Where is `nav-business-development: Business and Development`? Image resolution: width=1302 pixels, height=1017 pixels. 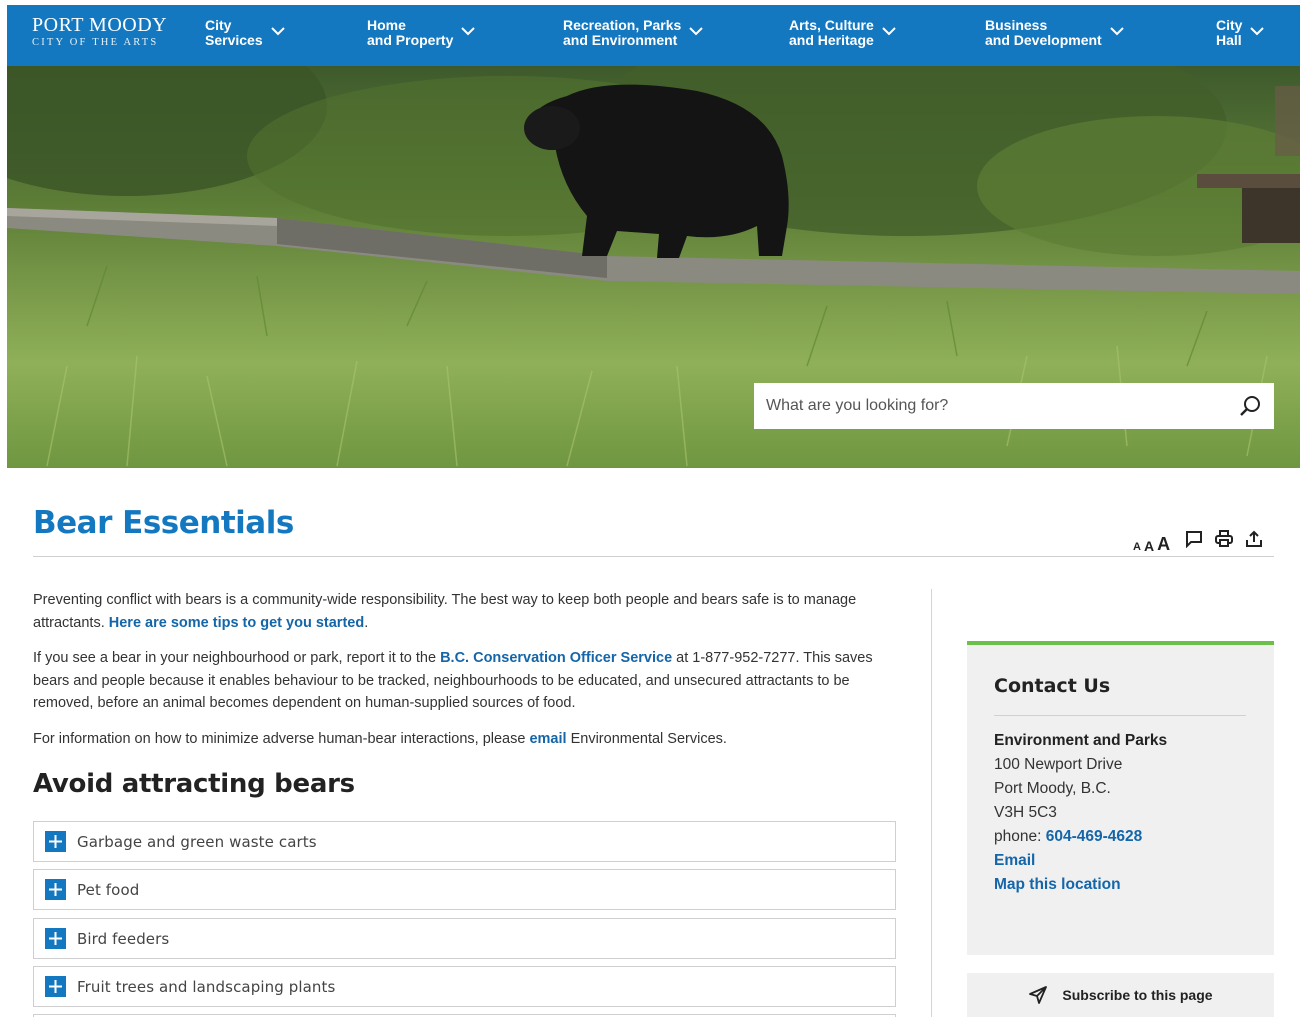
nav-business-development: Business and Development is located at coordinates (1054, 33).